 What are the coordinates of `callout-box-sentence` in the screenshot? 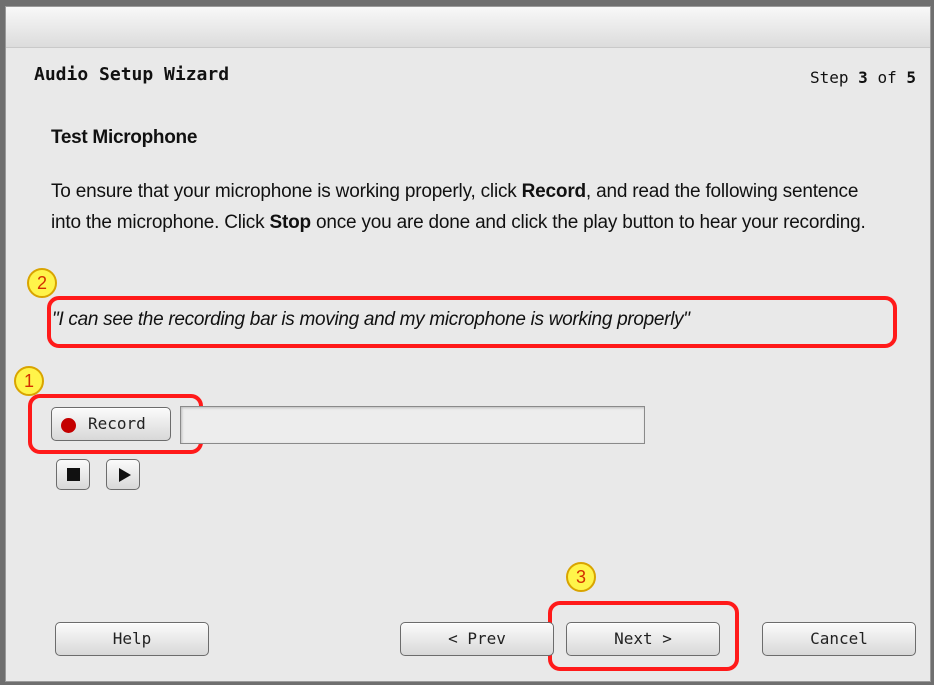 It's located at (472, 322).